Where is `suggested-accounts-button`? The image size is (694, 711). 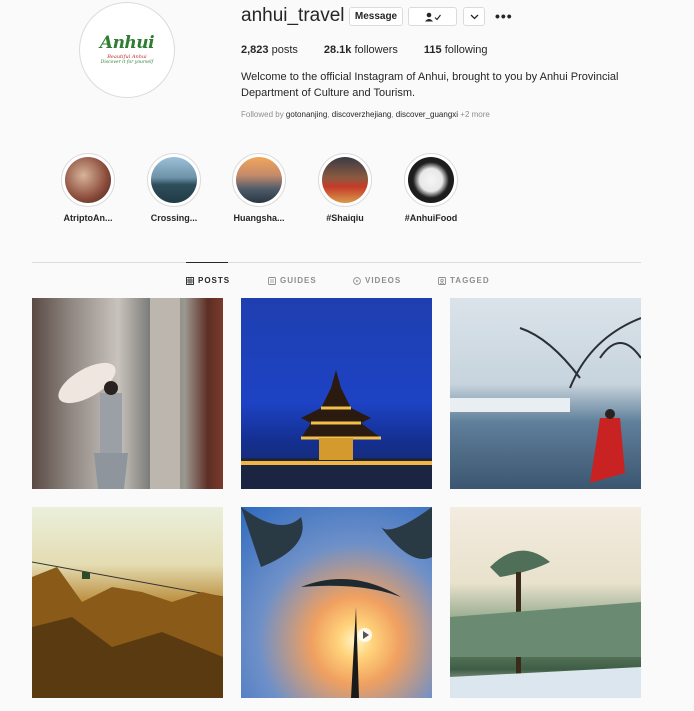 suggested-accounts-button is located at coordinates (474, 16).